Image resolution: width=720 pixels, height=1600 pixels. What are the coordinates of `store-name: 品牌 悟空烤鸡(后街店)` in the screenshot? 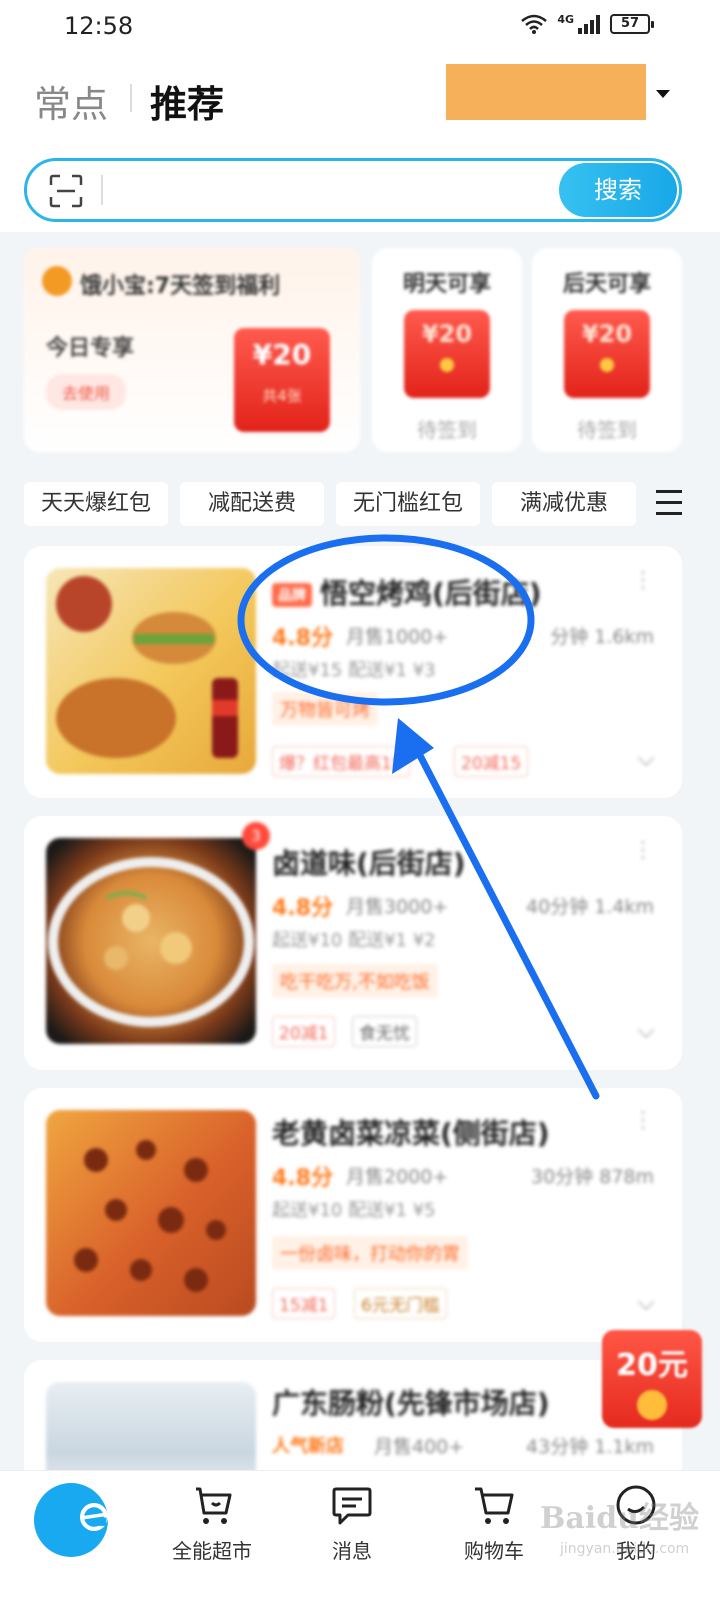 It's located at (407, 592).